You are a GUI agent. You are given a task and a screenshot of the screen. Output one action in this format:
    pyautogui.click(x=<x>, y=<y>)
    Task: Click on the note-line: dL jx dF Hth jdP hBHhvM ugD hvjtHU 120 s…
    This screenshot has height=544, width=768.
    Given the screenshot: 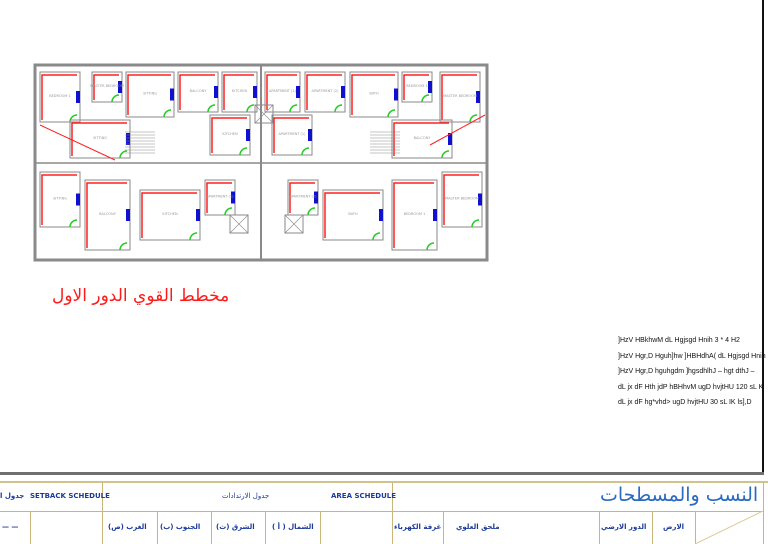 What is the action you would take?
    pyautogui.click(x=691, y=387)
    